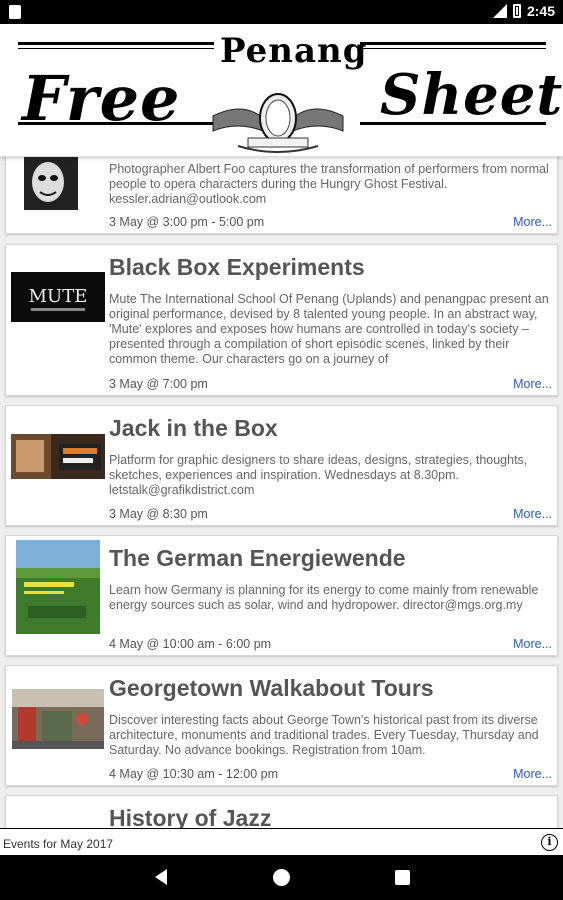 The width and height of the screenshot is (563, 900). I want to click on info-icon: i, so click(549, 842).